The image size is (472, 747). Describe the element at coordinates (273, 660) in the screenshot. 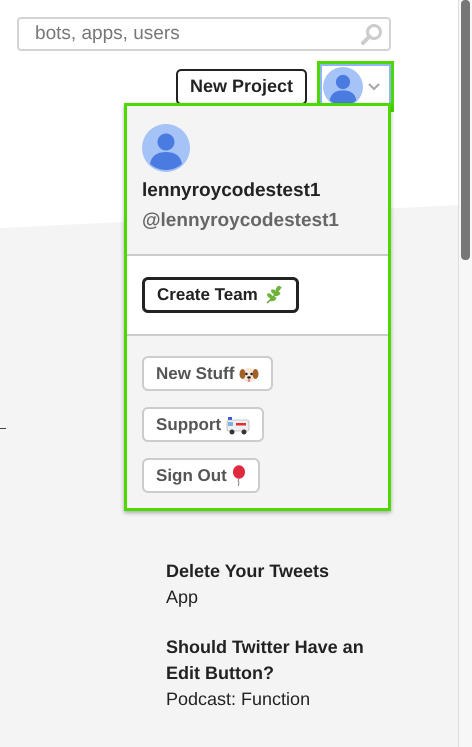

I see `item-title: Should Twitter Have an Edit Button?` at that location.